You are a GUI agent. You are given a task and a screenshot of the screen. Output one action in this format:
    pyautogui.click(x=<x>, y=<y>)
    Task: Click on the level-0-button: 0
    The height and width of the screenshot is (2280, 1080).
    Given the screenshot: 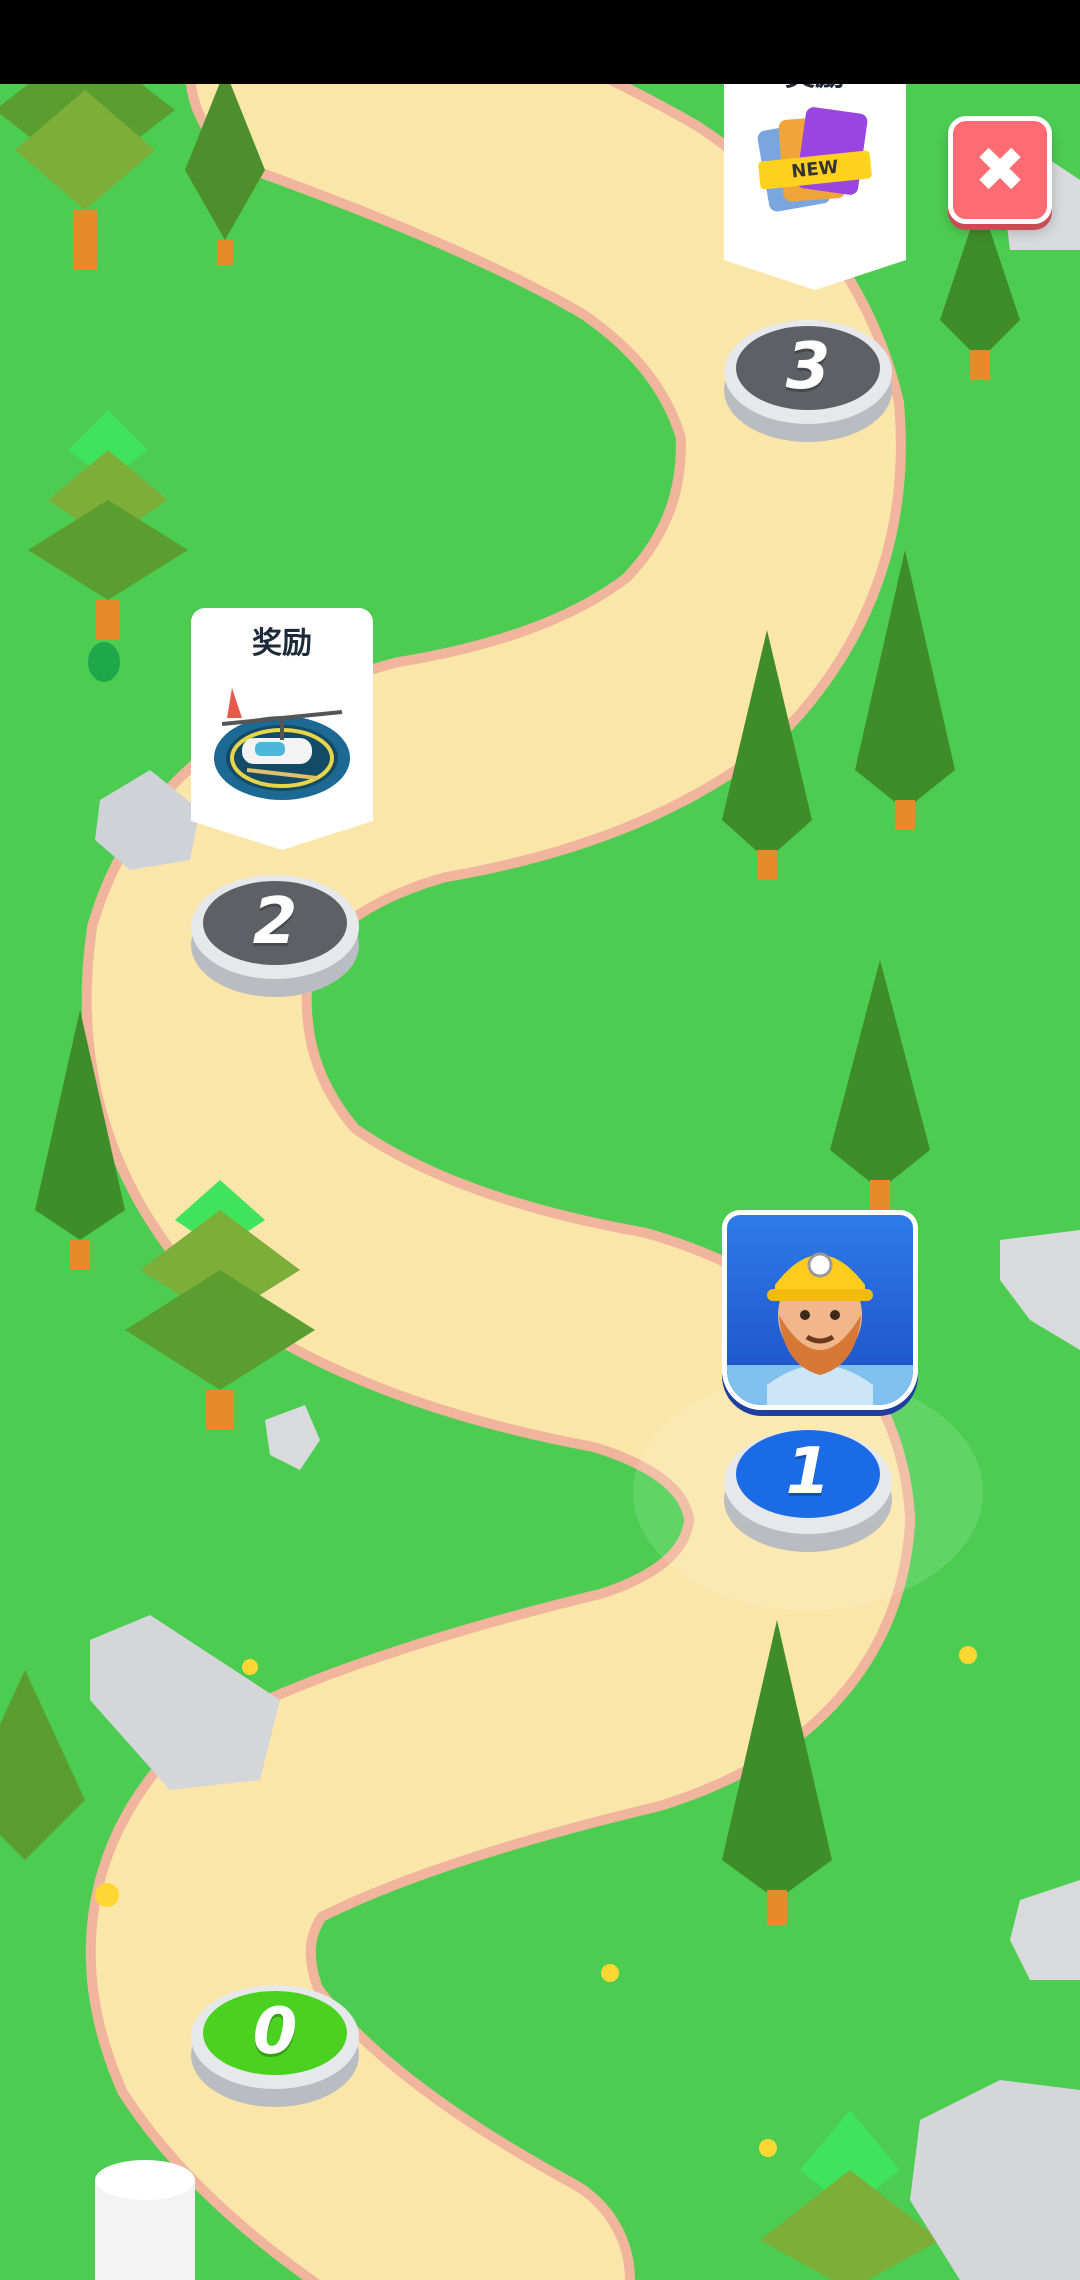 What is the action you would take?
    pyautogui.click(x=275, y=2035)
    